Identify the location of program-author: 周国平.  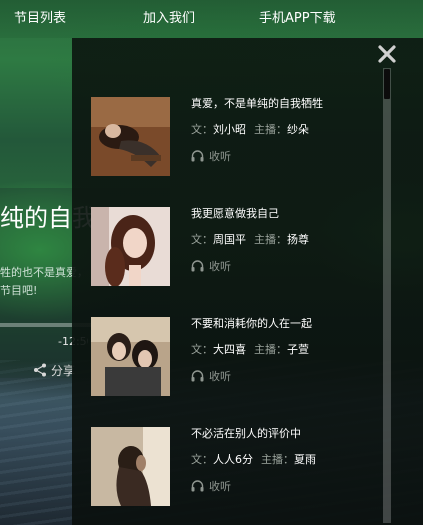
(229, 239).